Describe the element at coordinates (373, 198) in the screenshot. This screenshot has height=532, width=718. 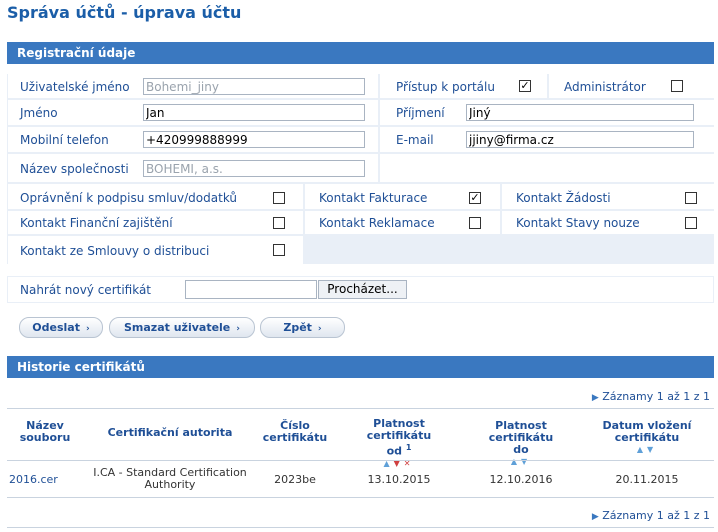
I see `billing-label: Kontakt Fakturace` at that location.